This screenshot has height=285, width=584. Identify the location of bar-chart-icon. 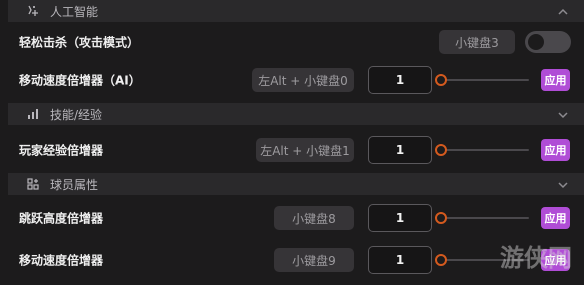
(33, 114).